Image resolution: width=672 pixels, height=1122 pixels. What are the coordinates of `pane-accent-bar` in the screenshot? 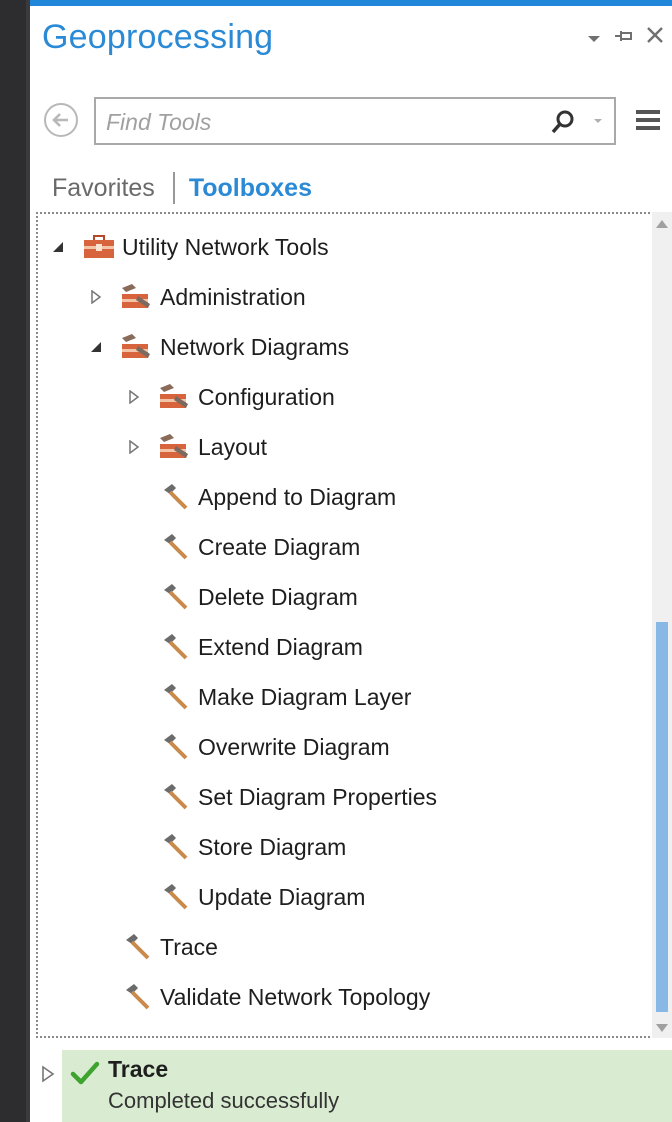 It's located at (351, 3).